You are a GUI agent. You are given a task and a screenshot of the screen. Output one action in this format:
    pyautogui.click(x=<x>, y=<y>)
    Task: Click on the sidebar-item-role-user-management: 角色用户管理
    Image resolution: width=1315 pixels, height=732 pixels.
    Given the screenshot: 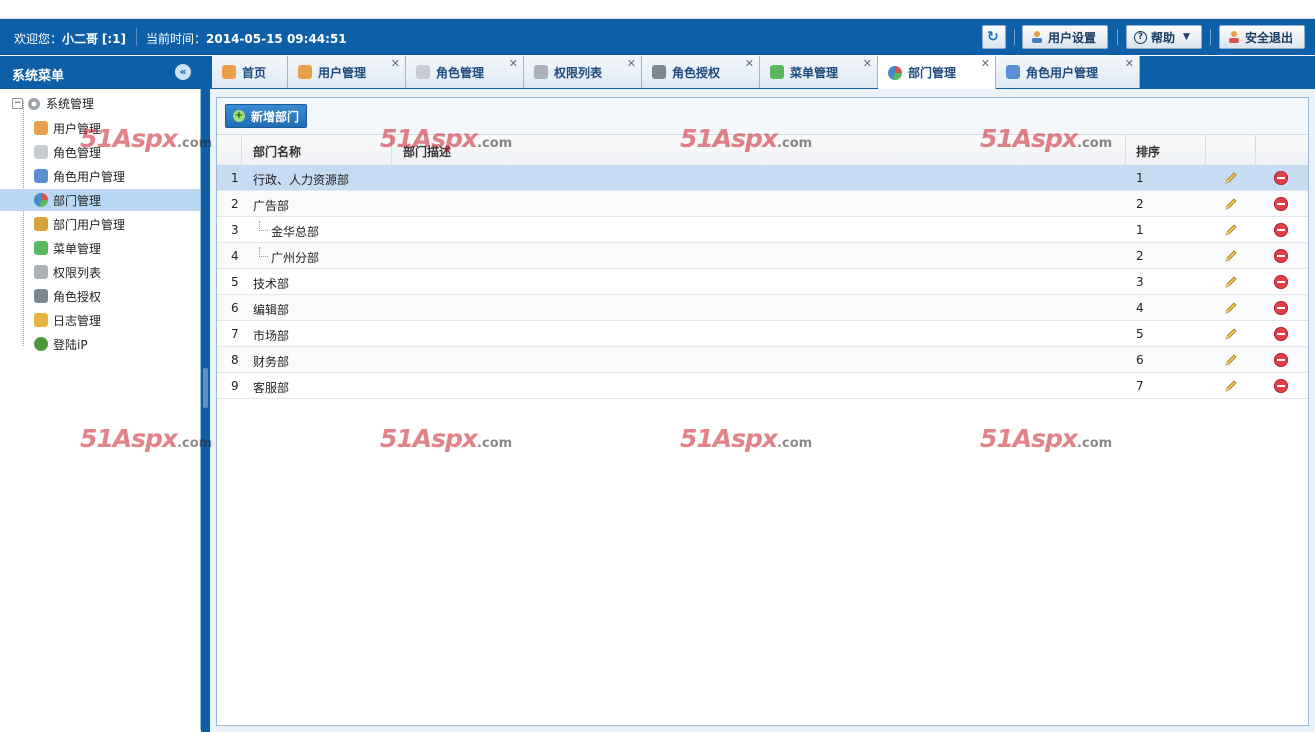 What is the action you would take?
    pyautogui.click(x=117, y=176)
    